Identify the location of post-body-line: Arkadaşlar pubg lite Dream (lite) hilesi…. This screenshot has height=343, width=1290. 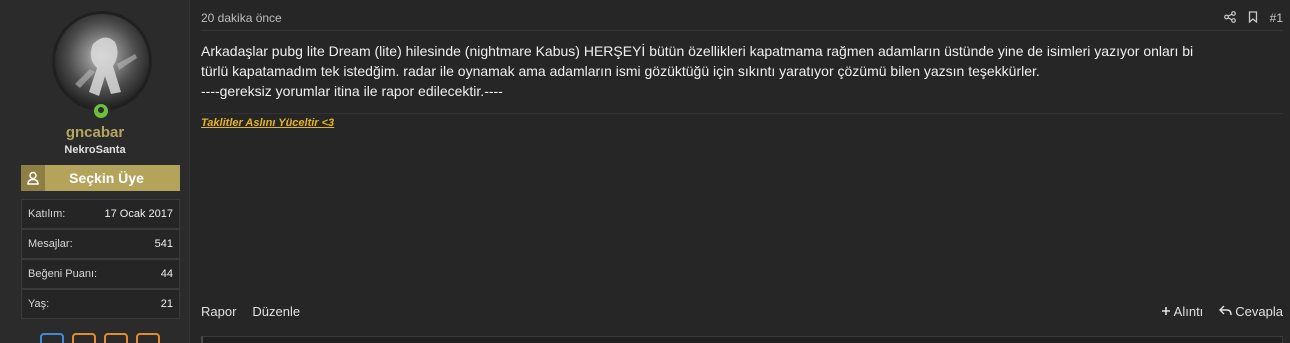
(697, 51).